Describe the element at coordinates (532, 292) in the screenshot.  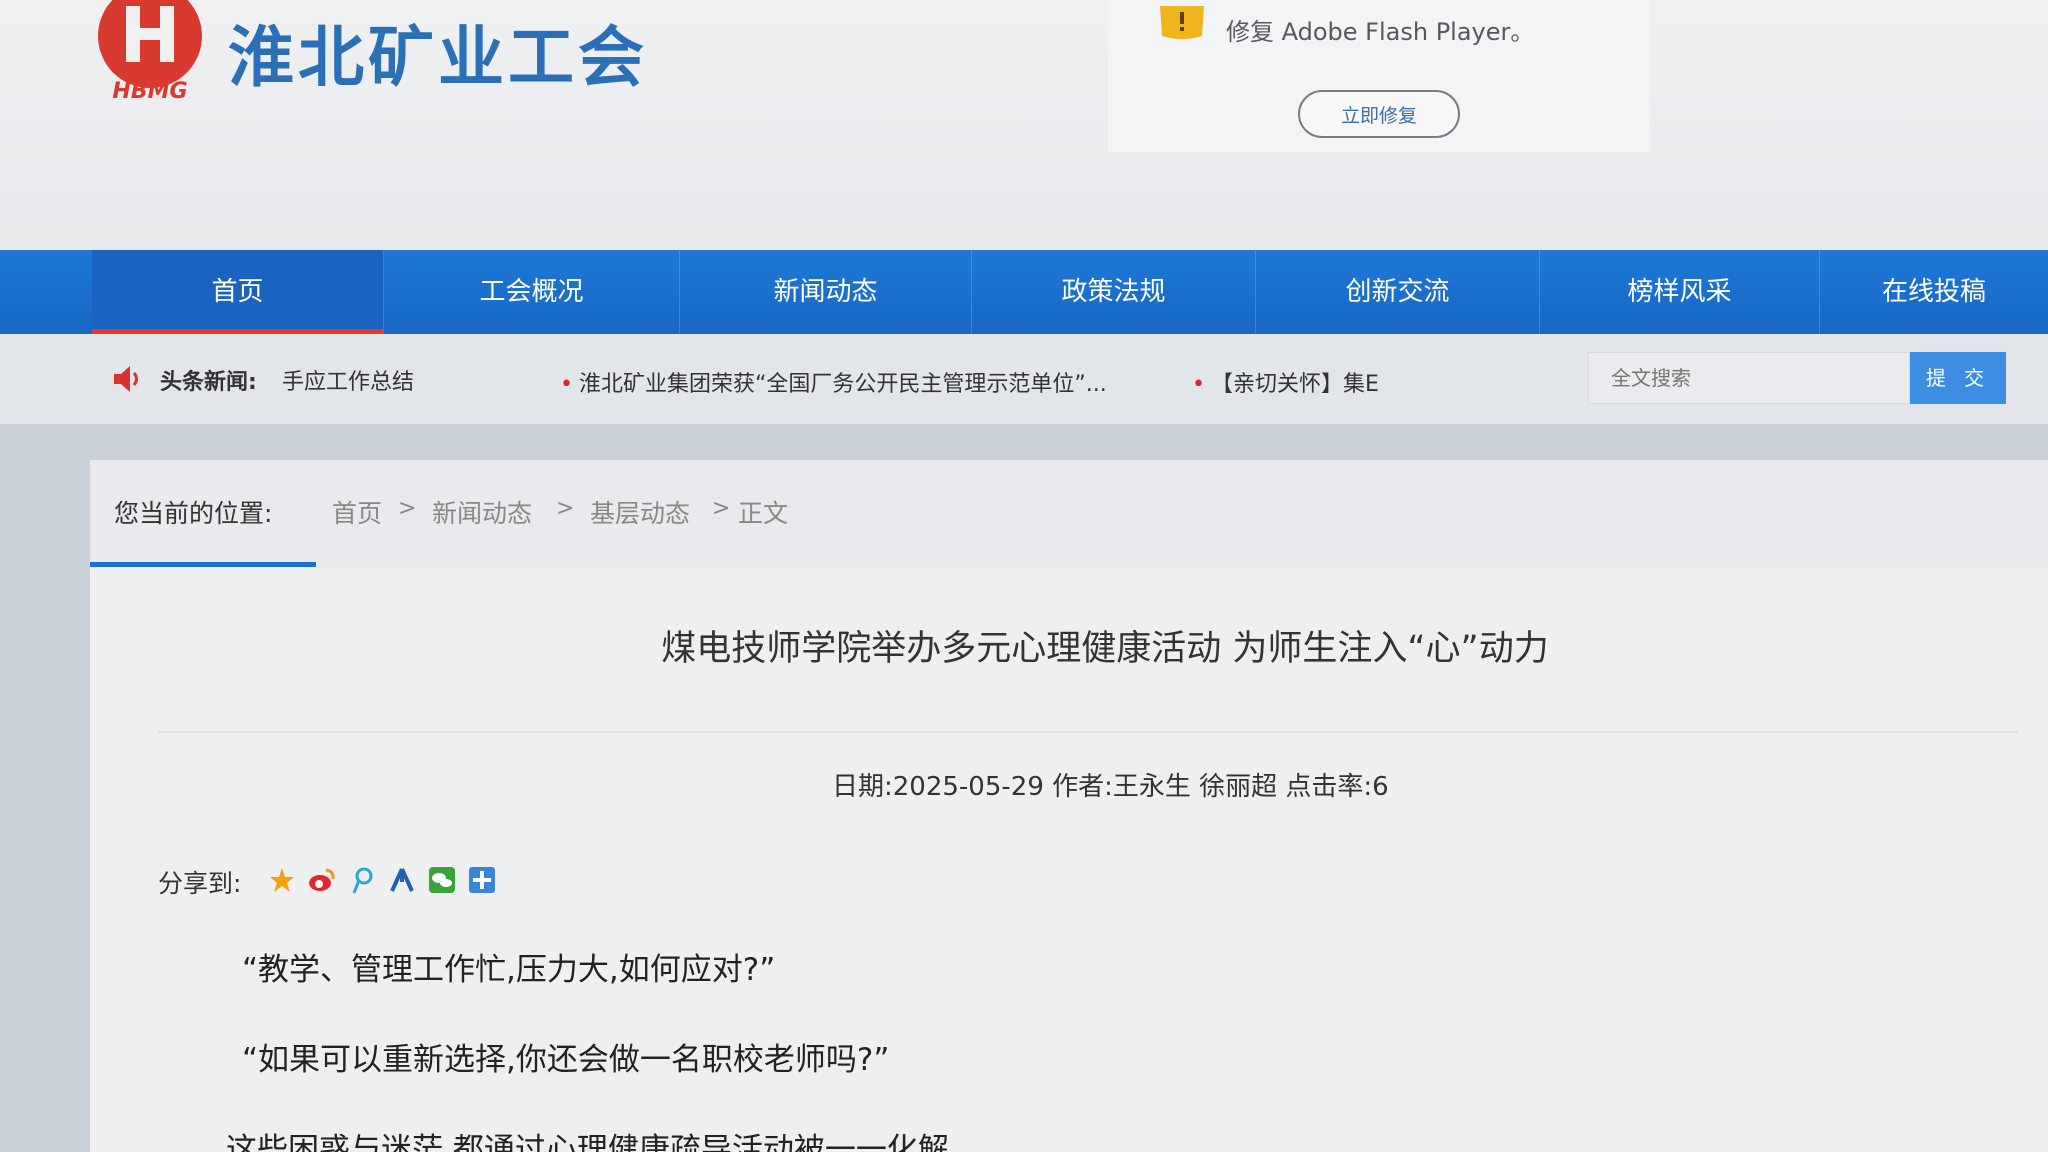
I see `nav-item-union-overview: 工会概况` at that location.